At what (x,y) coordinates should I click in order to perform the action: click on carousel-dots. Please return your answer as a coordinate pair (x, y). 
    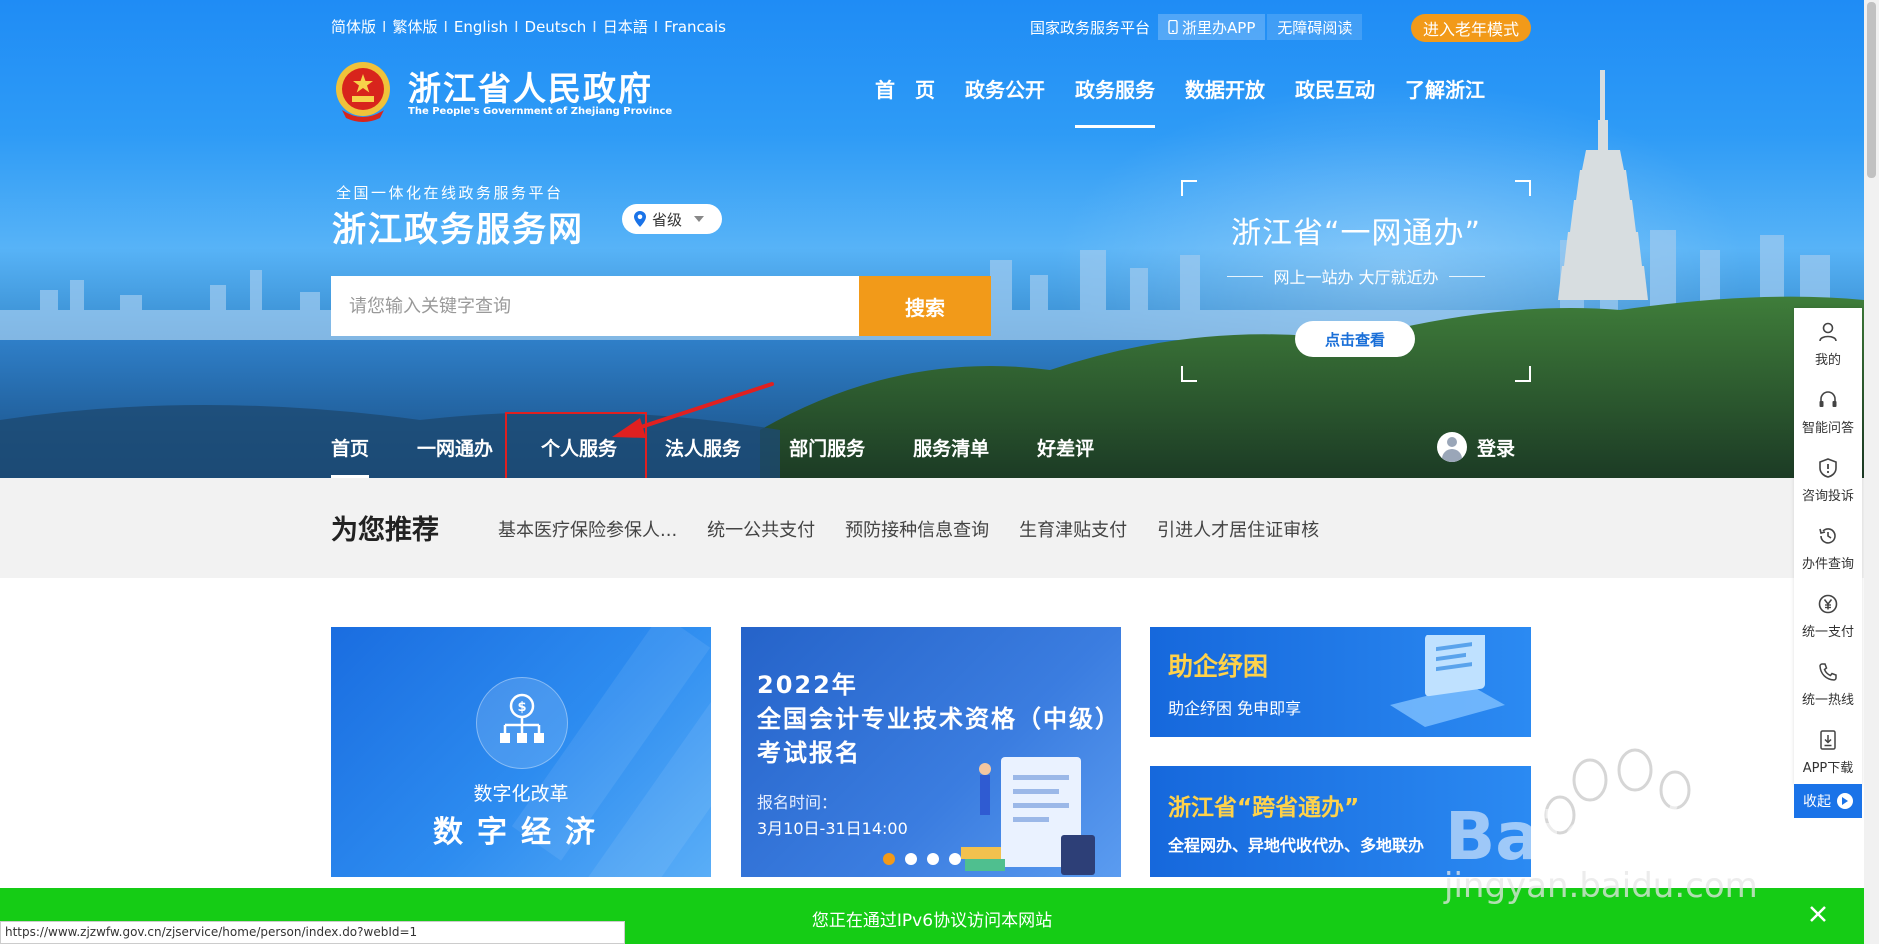
    Looking at the image, I should click on (922, 859).